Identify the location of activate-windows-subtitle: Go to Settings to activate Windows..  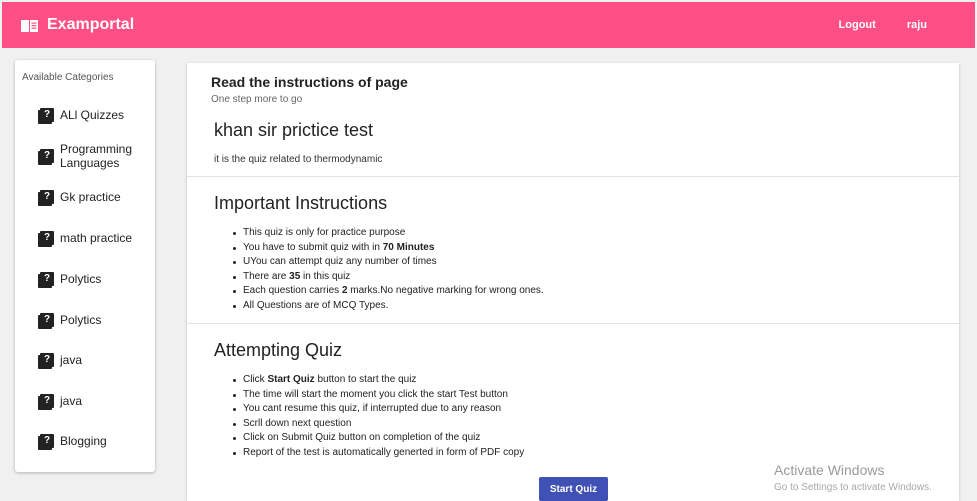
(853, 487).